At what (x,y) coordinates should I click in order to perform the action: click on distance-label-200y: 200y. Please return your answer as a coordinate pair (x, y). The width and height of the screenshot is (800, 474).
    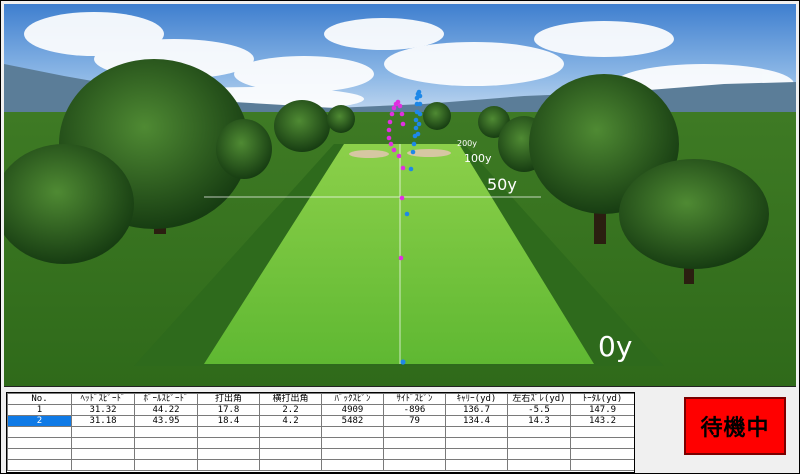
    Looking at the image, I should click on (467, 143).